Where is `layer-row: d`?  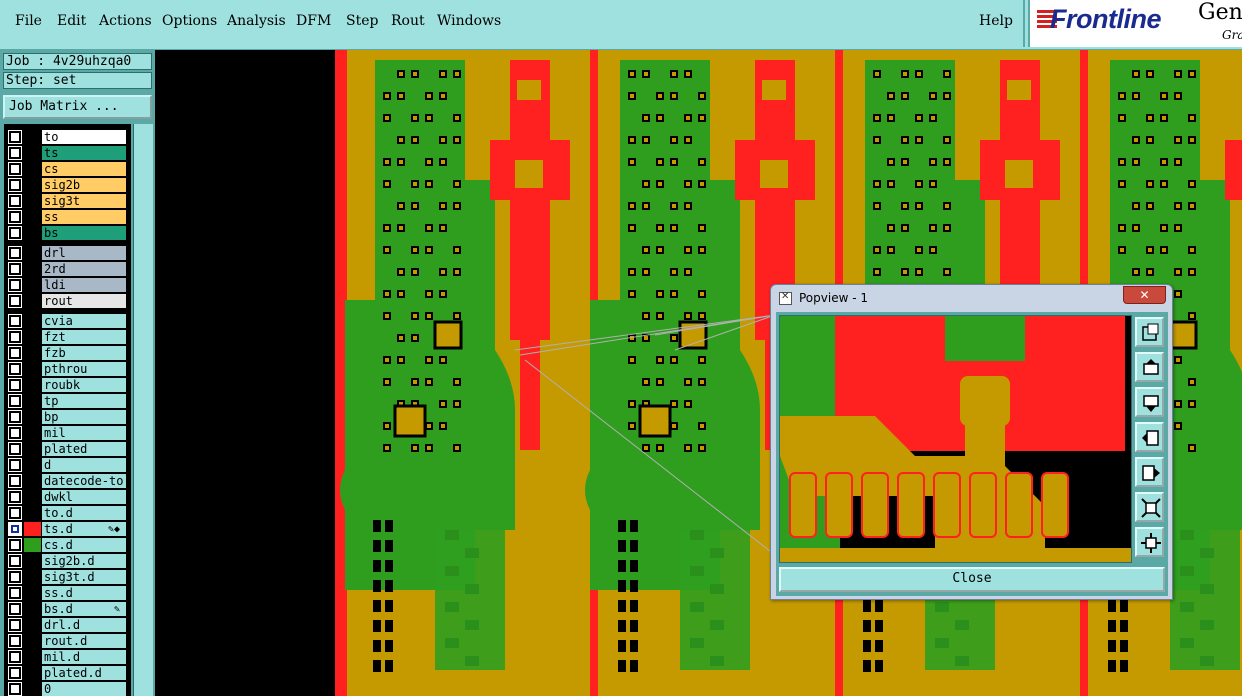
layer-row: d is located at coordinates (67, 465).